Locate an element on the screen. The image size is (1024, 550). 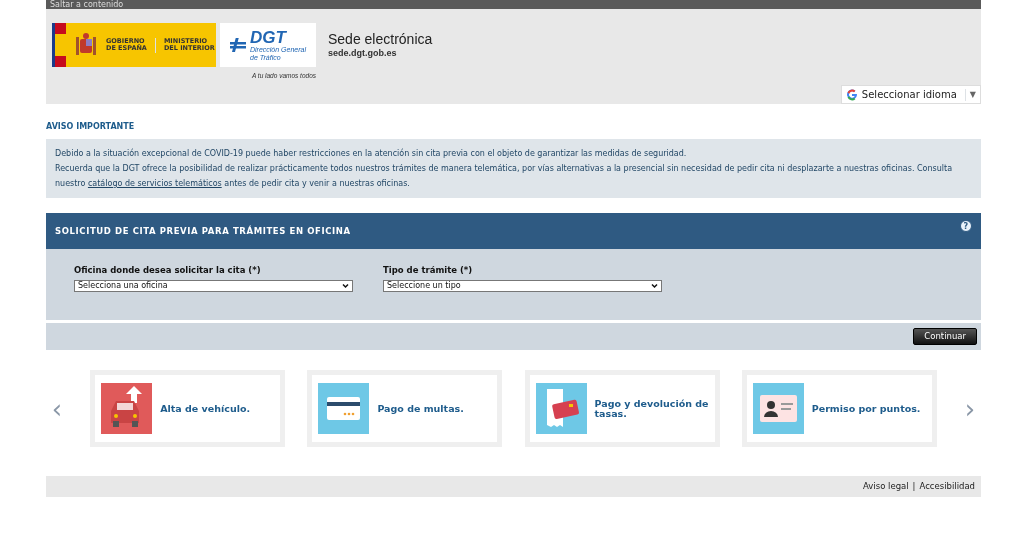
field-label: Tipo de trámite (*) is located at coordinates (428, 270).